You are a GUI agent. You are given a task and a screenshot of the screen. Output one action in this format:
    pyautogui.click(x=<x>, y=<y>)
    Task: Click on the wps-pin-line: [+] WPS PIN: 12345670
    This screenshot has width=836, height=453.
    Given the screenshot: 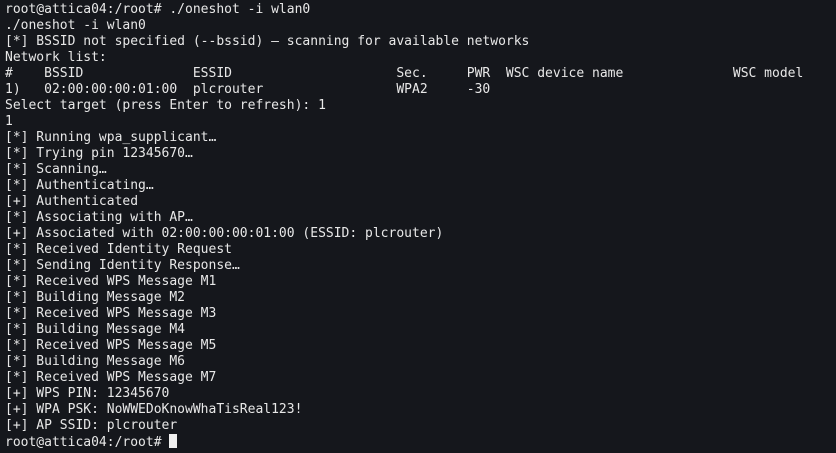 What is the action you would take?
    pyautogui.click(x=87, y=393)
    